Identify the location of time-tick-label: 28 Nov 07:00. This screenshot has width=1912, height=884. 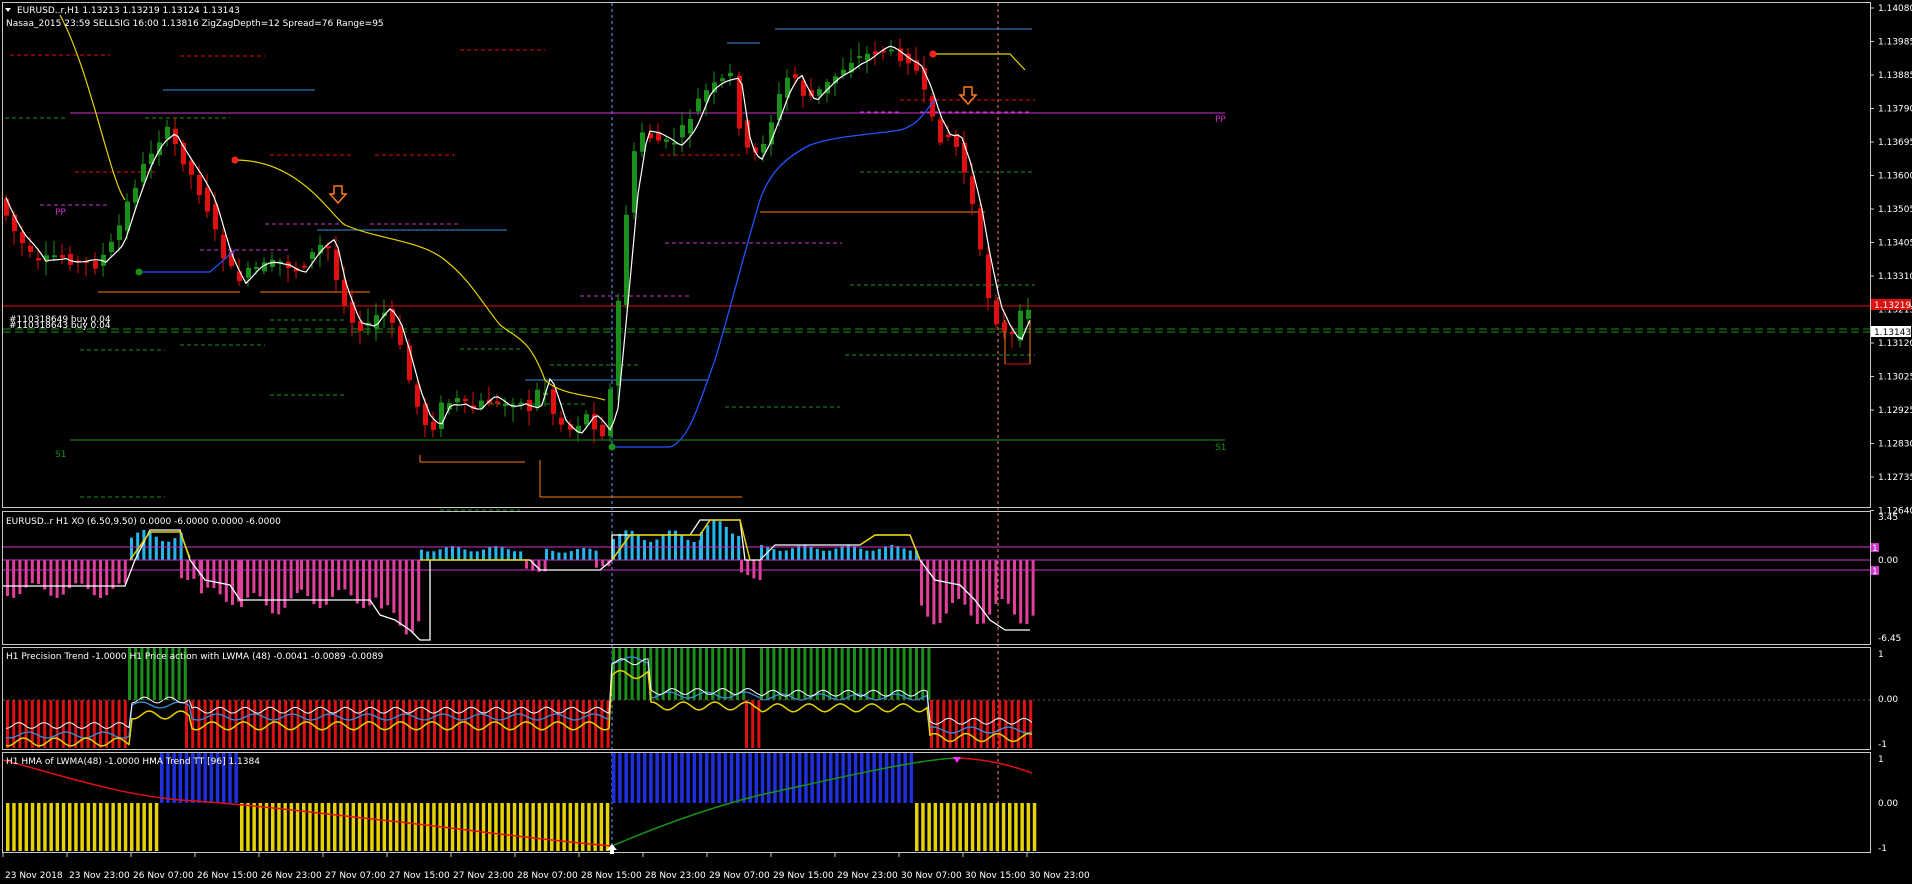
(547, 876).